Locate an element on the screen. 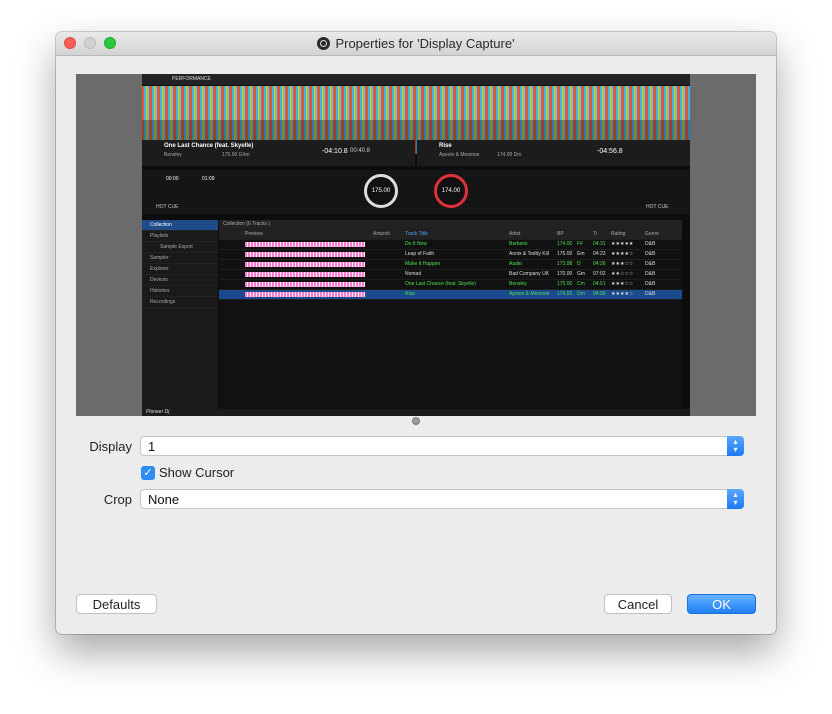  track-artist: Barbarix is located at coordinates (518, 244).